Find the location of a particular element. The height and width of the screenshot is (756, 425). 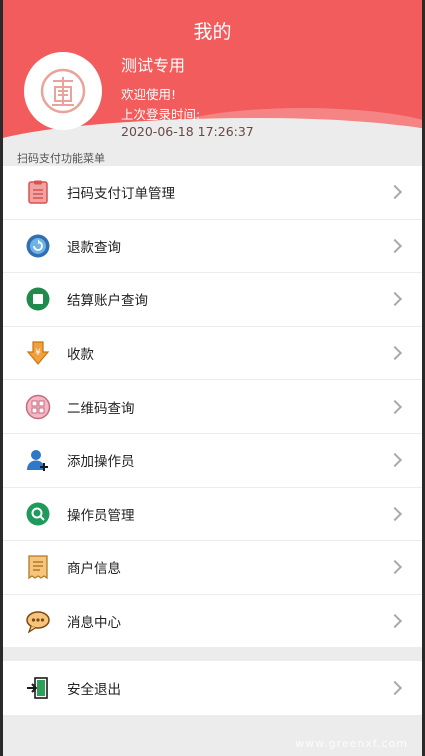

user-name: 测试专用 is located at coordinates (153, 65).